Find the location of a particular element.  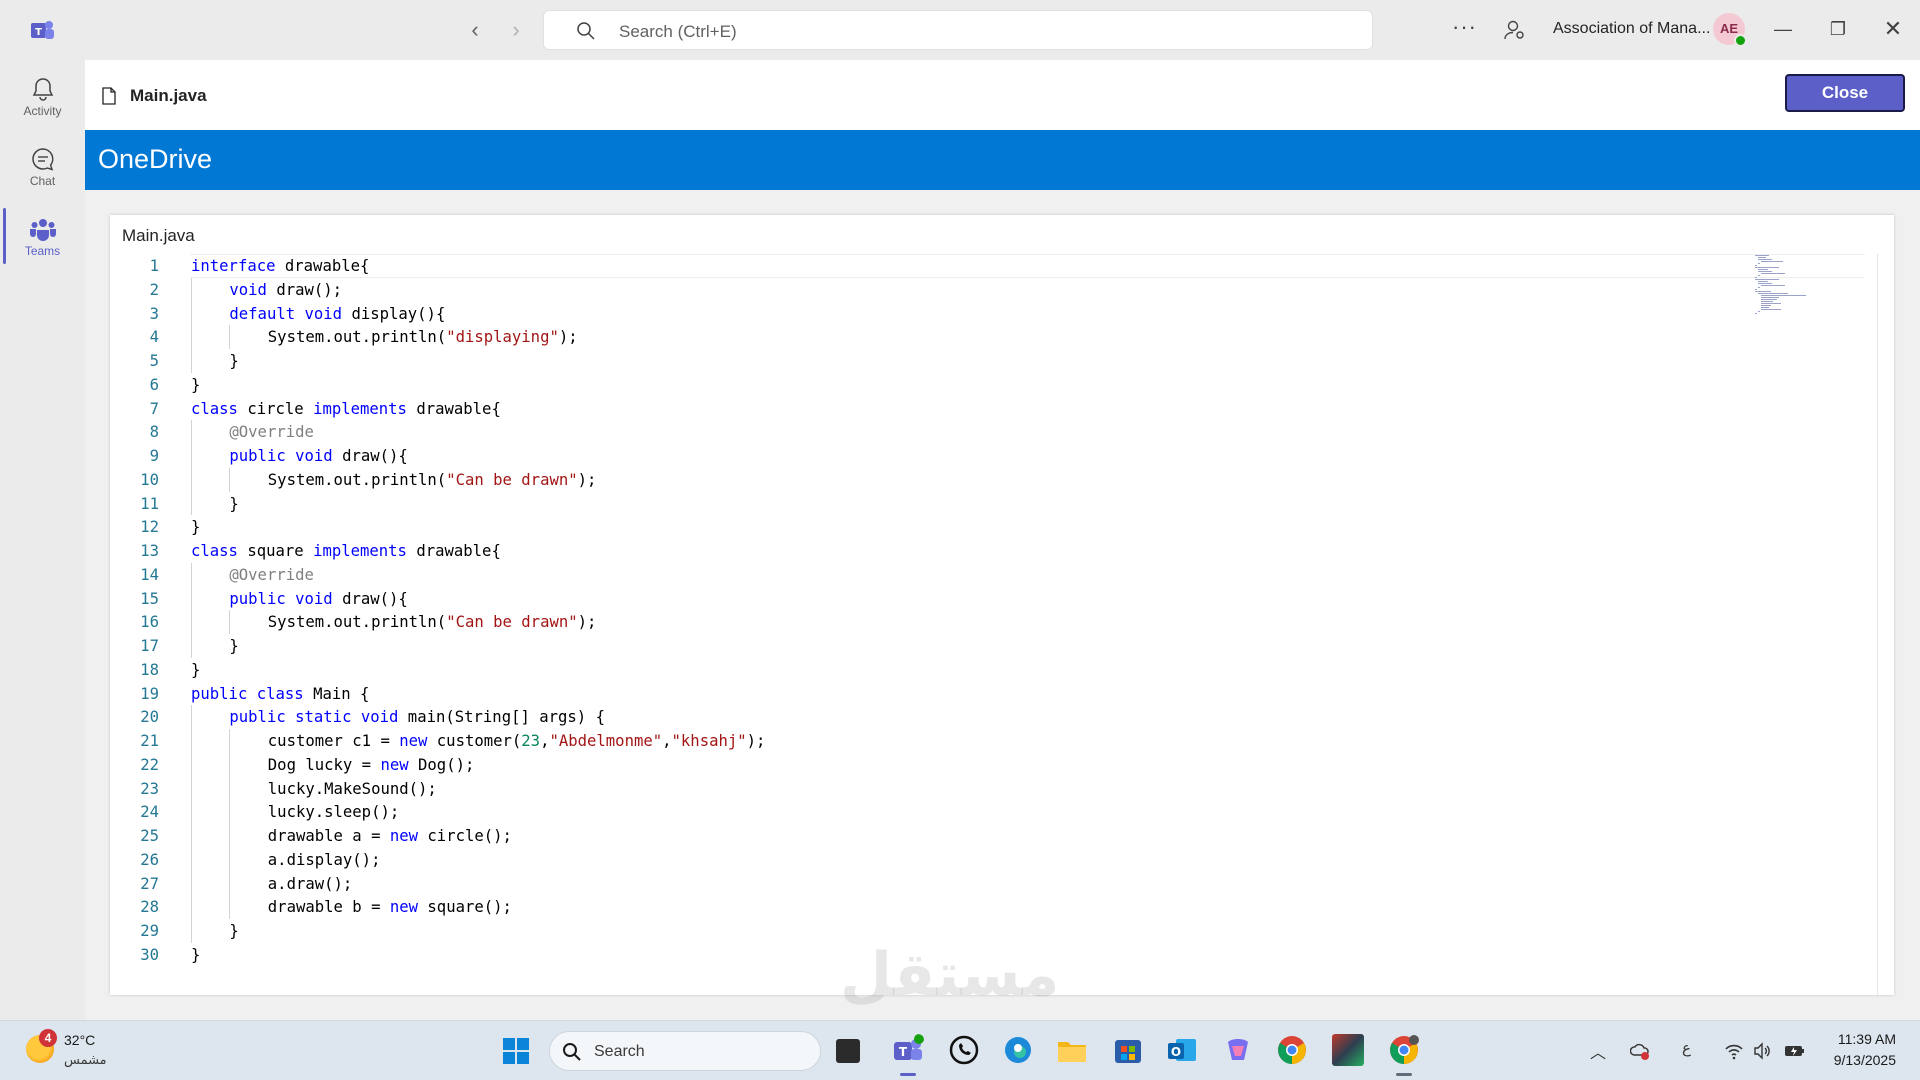

code-token: "Can be drawn" is located at coordinates (512, 479).